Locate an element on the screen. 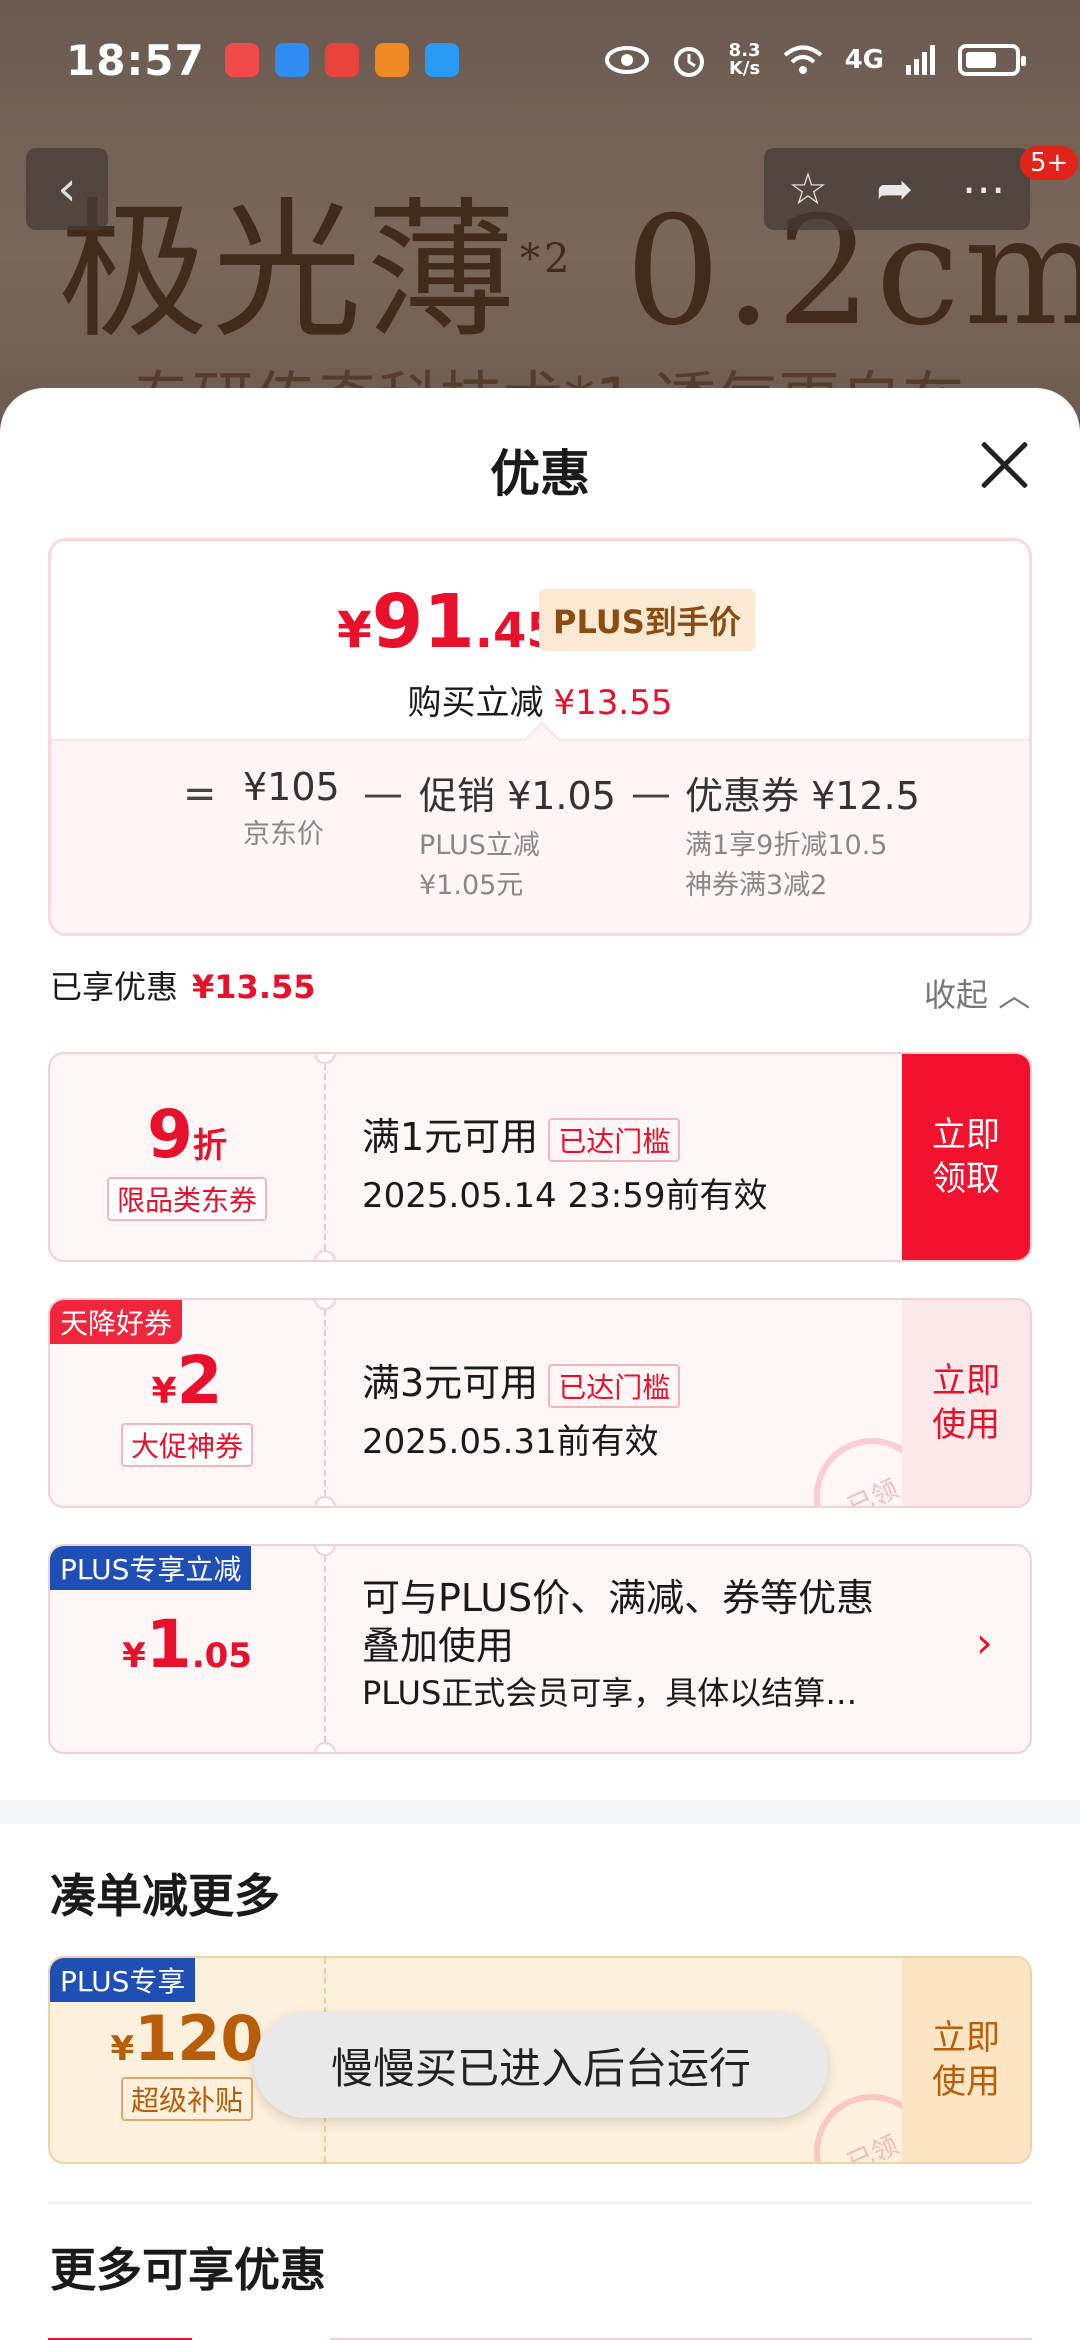  coupon-type-tag: 超级补贴 is located at coordinates (186, 2099).